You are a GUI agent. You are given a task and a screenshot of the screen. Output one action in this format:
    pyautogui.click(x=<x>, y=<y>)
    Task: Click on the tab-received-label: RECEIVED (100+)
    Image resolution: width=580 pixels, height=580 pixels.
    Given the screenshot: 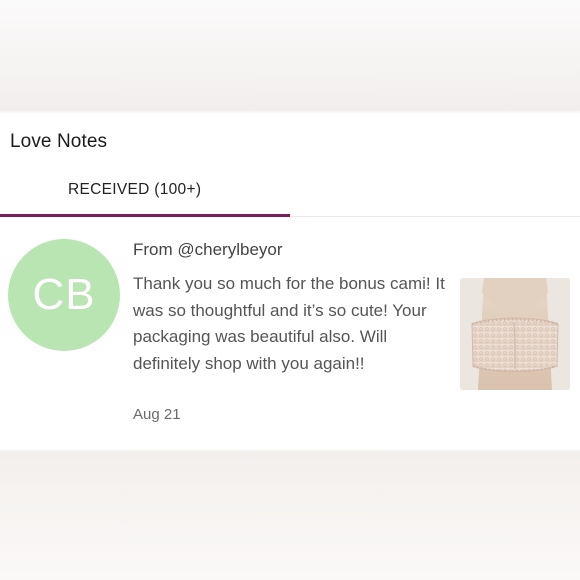 What is the action you would take?
    pyautogui.click(x=135, y=189)
    